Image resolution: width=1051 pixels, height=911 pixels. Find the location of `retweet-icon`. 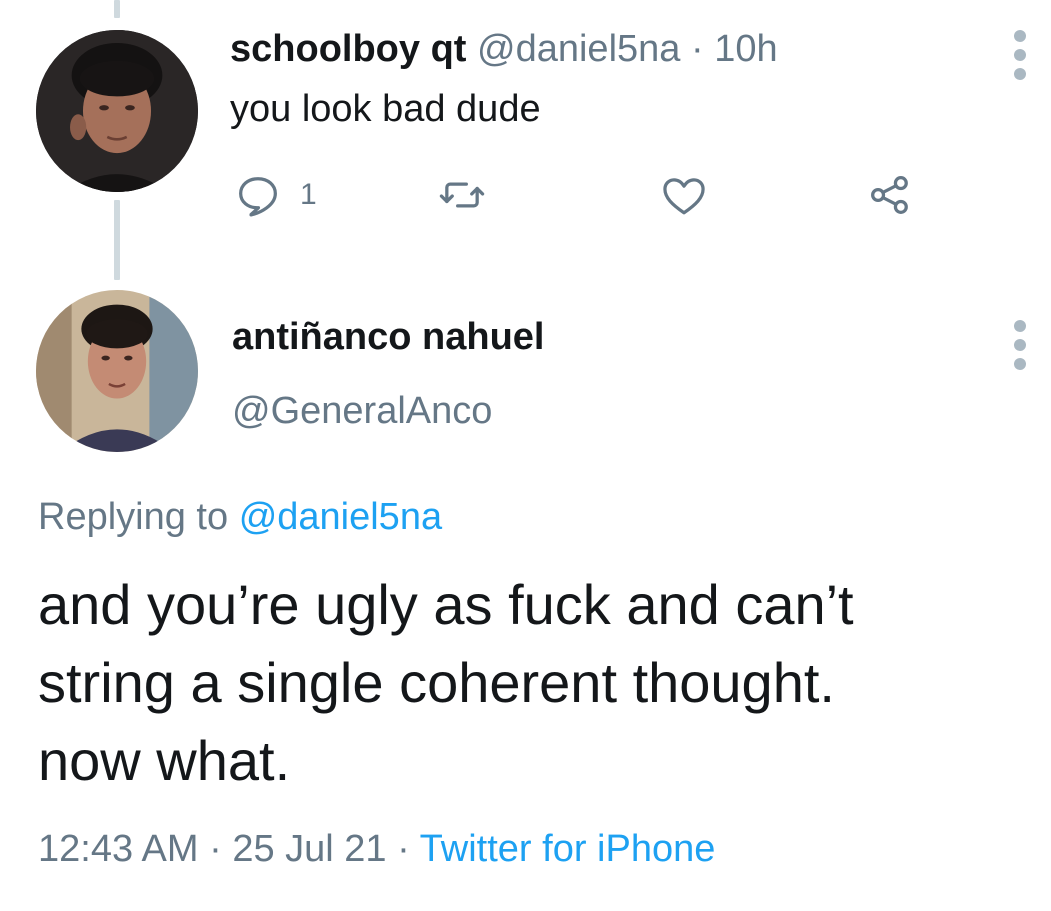

retweet-icon is located at coordinates (462, 195).